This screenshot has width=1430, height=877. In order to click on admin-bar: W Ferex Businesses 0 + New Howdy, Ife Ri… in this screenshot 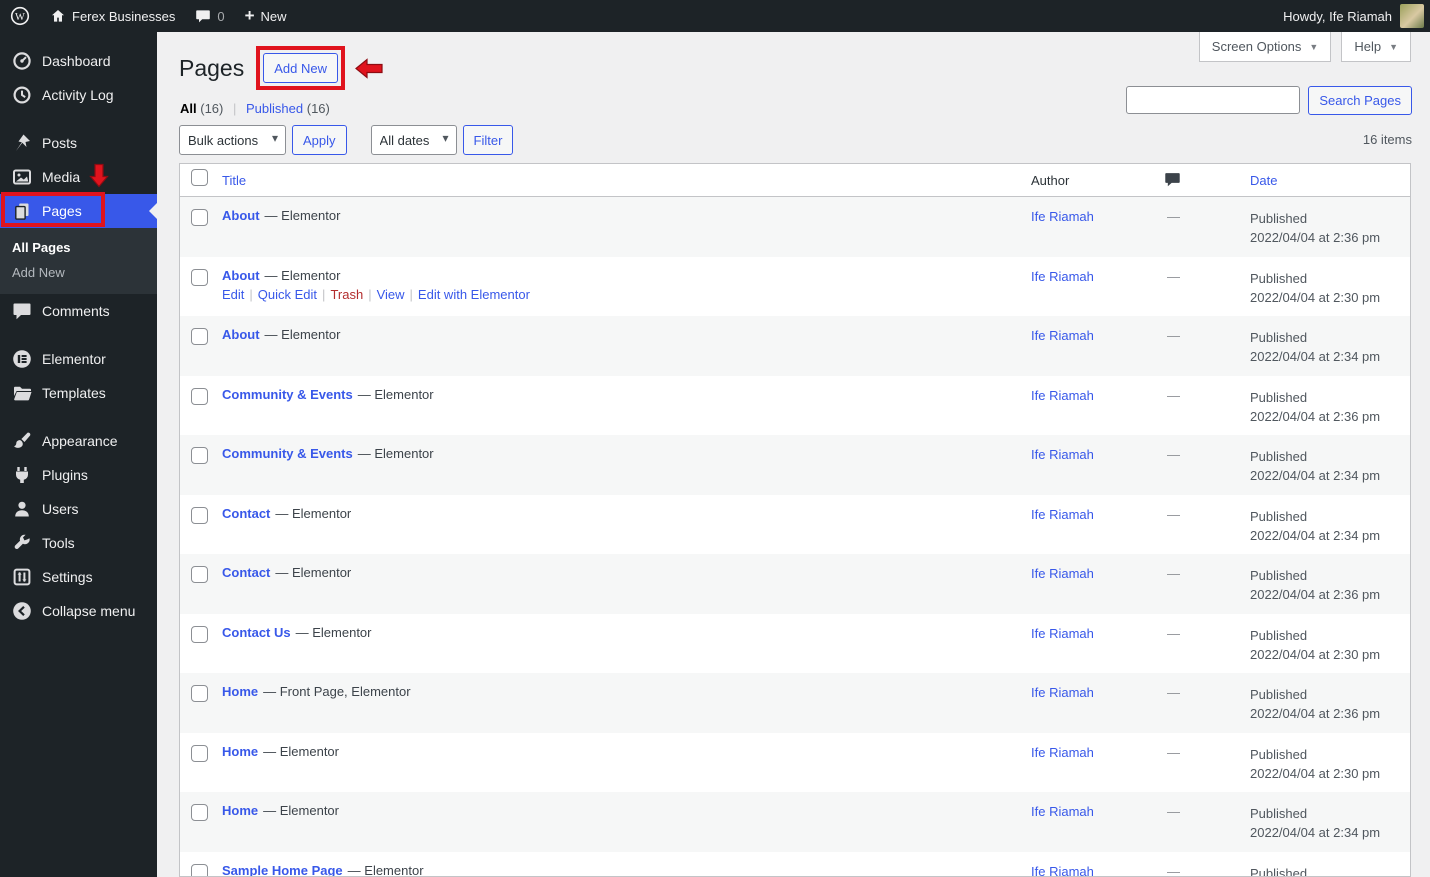, I will do `click(715, 16)`.